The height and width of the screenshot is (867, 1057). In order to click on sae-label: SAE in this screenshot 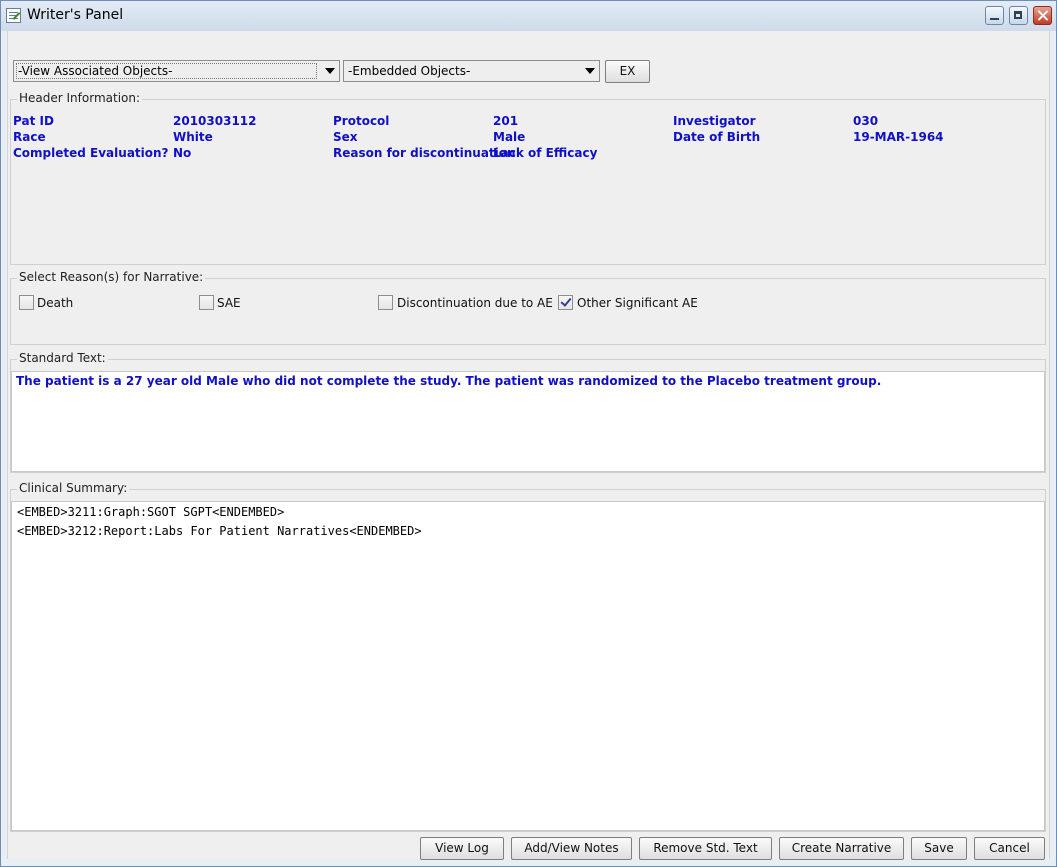, I will do `click(229, 303)`.